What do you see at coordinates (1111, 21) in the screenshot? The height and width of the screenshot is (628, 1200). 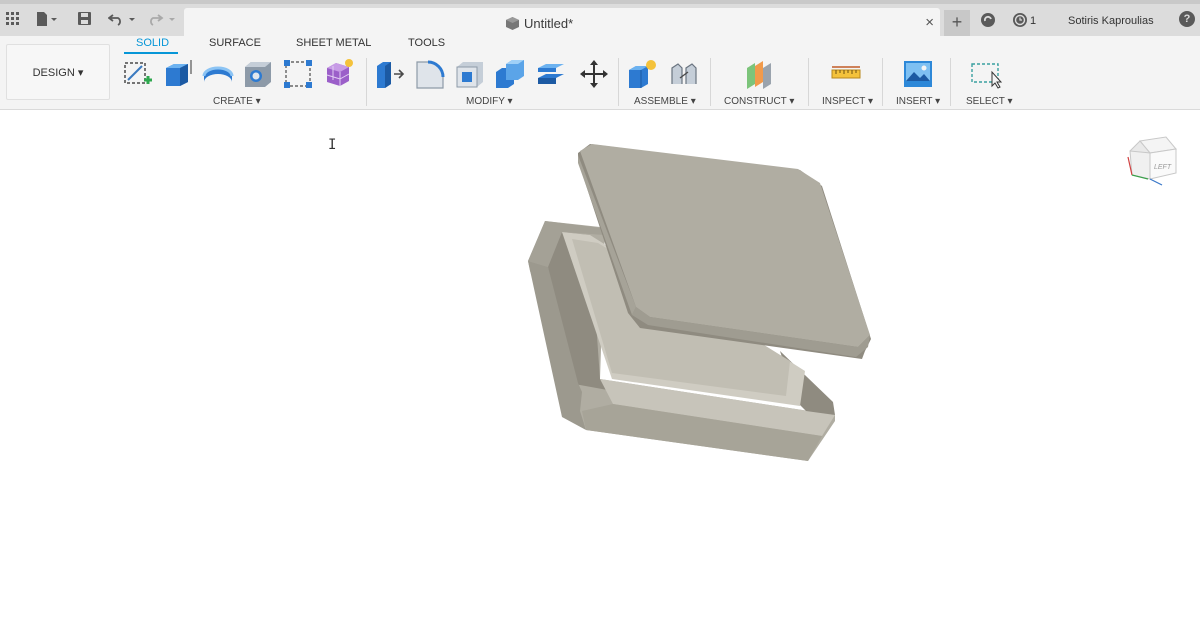 I see `user-account-name: Sotiris Kaproulias` at bounding box center [1111, 21].